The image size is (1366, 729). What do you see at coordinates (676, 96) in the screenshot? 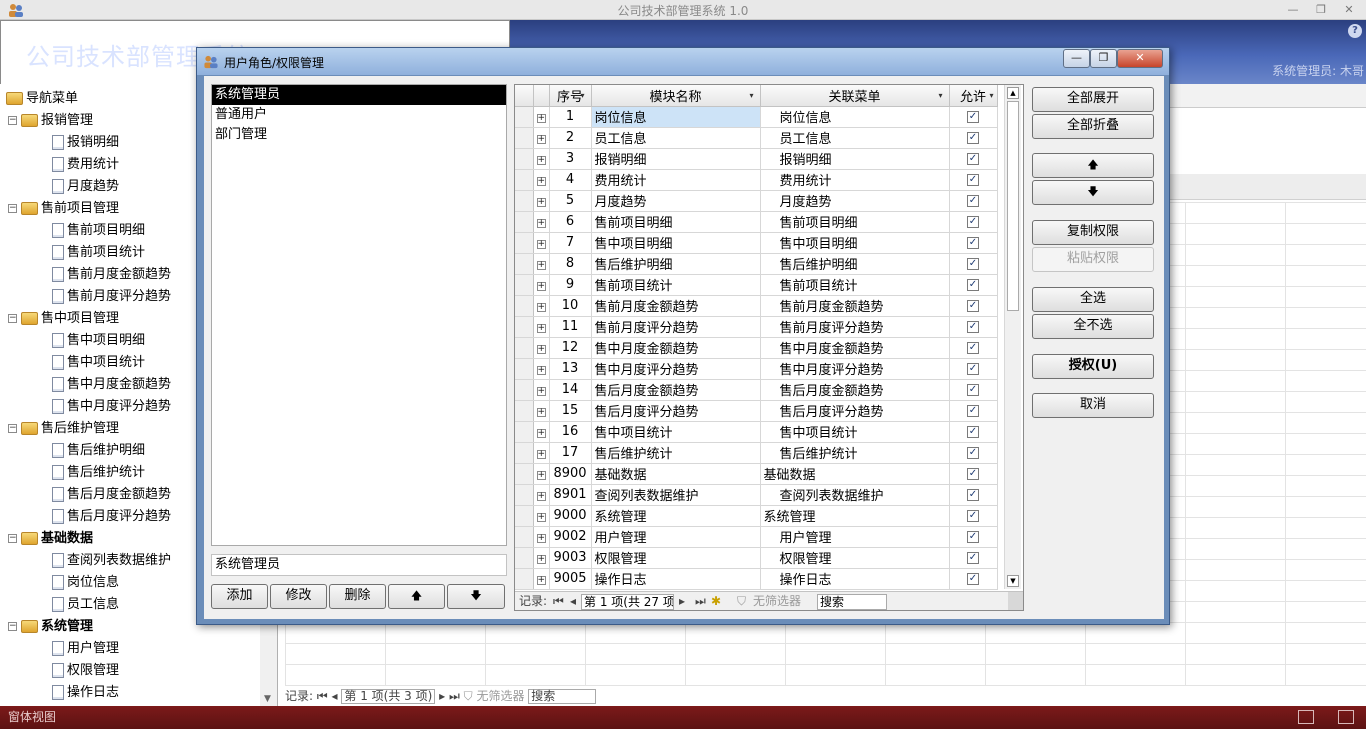
I see `column-header-module: 模块名称 ▾` at bounding box center [676, 96].